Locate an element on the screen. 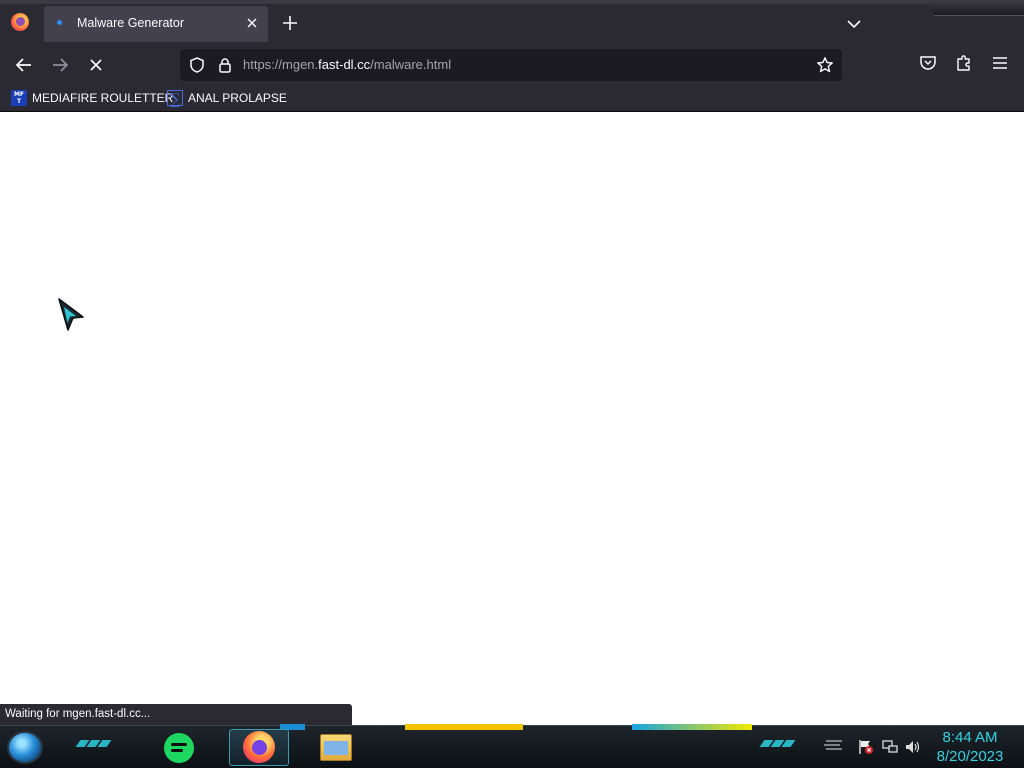  forward-button is located at coordinates (60, 65).